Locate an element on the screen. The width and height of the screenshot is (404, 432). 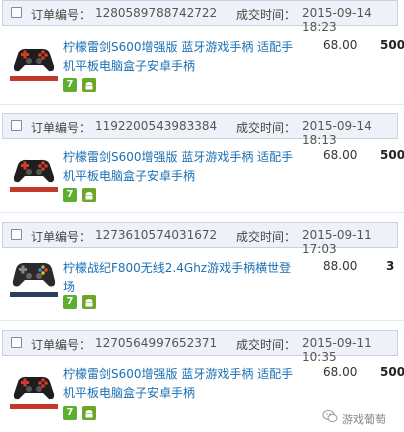
deal-time-value: 2015-09-11 17:03 is located at coordinates (337, 242).